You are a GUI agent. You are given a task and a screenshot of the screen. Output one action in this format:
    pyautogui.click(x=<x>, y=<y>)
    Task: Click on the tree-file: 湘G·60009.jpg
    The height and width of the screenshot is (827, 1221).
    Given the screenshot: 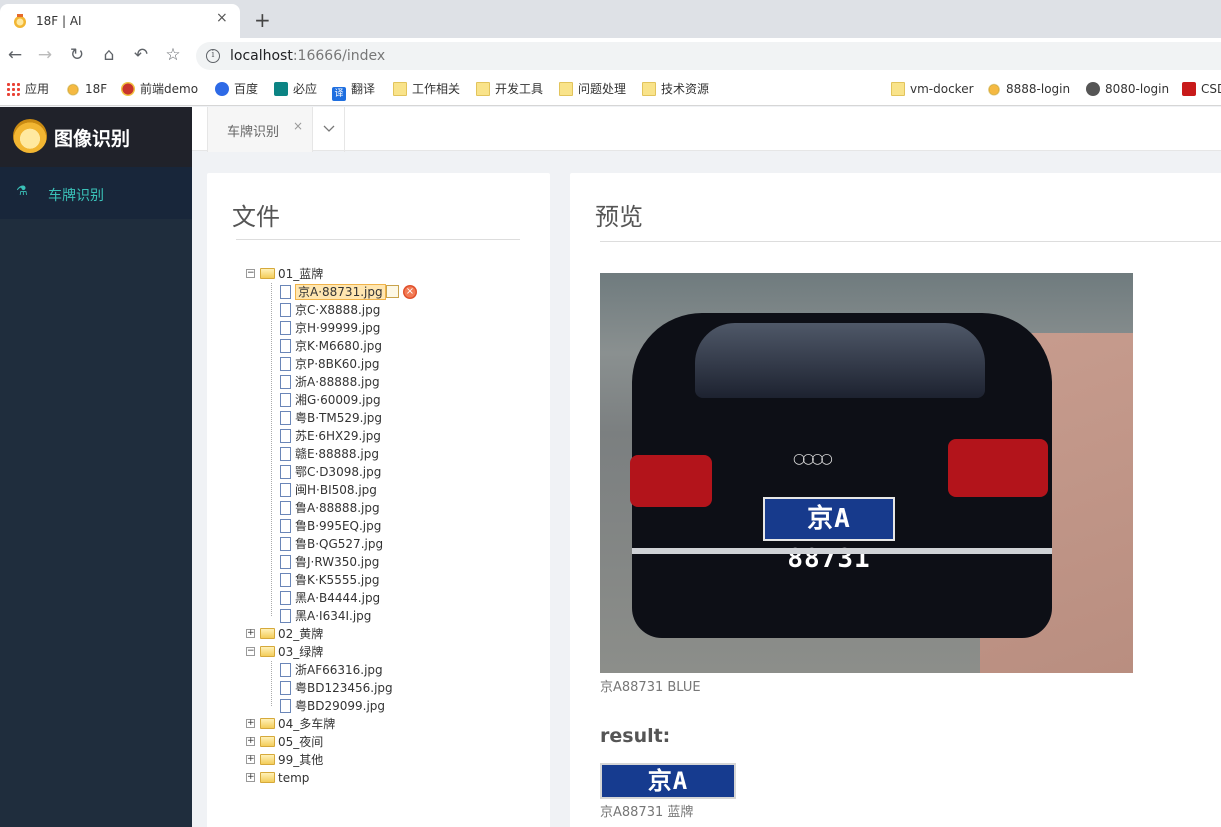 What is the action you would take?
    pyautogui.click(x=396, y=400)
    